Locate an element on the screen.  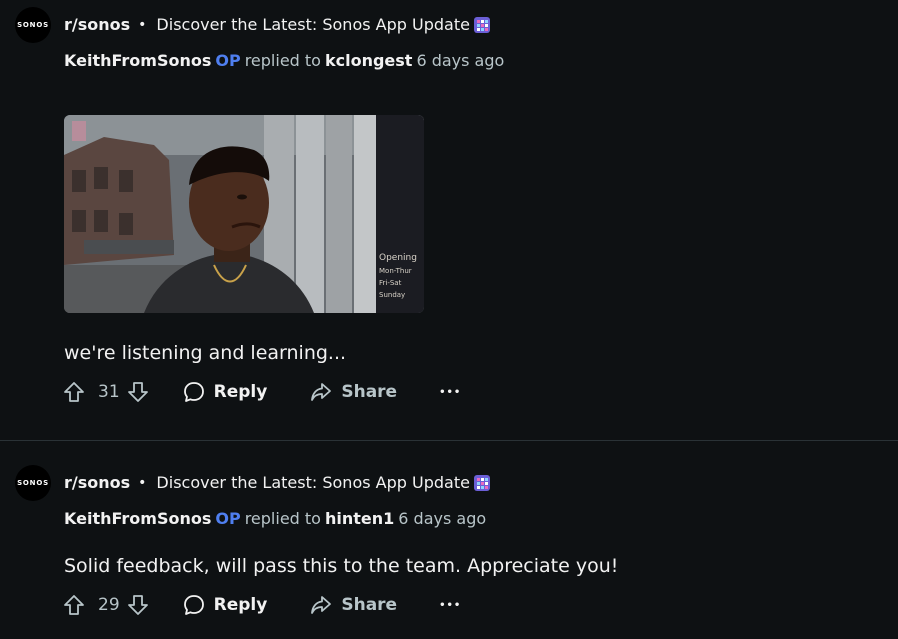
comment-actions: 29 Reply Share ••• is located at coordinates (261, 605).